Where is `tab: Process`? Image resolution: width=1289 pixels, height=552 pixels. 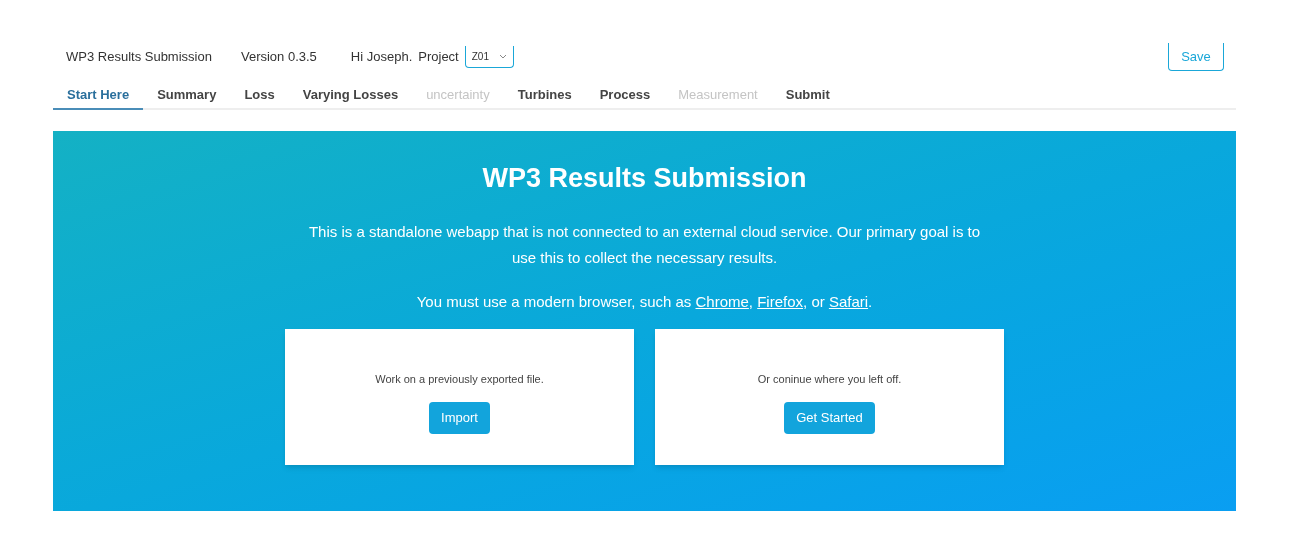 tab: Process is located at coordinates (625, 96).